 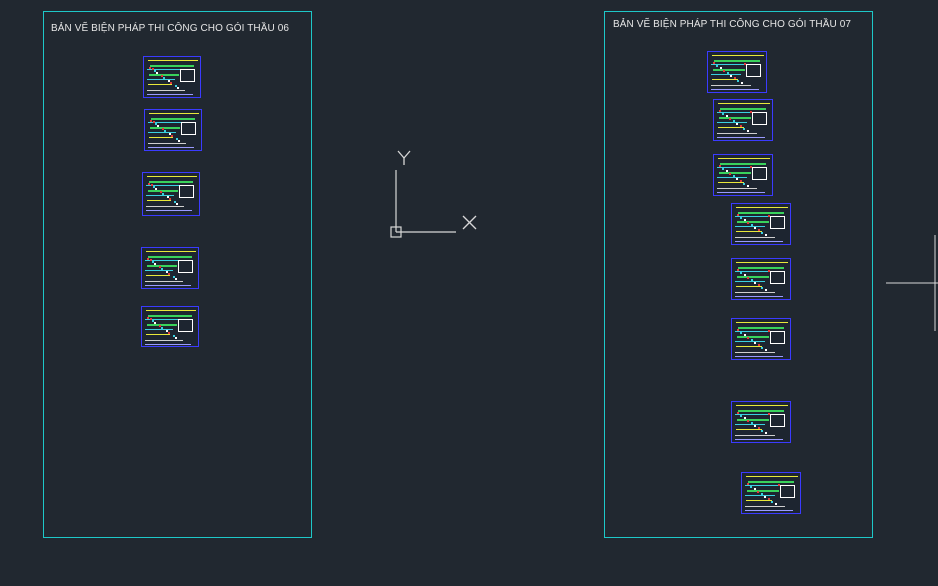 What do you see at coordinates (404, 157) in the screenshot?
I see `ucs-y-glyph` at bounding box center [404, 157].